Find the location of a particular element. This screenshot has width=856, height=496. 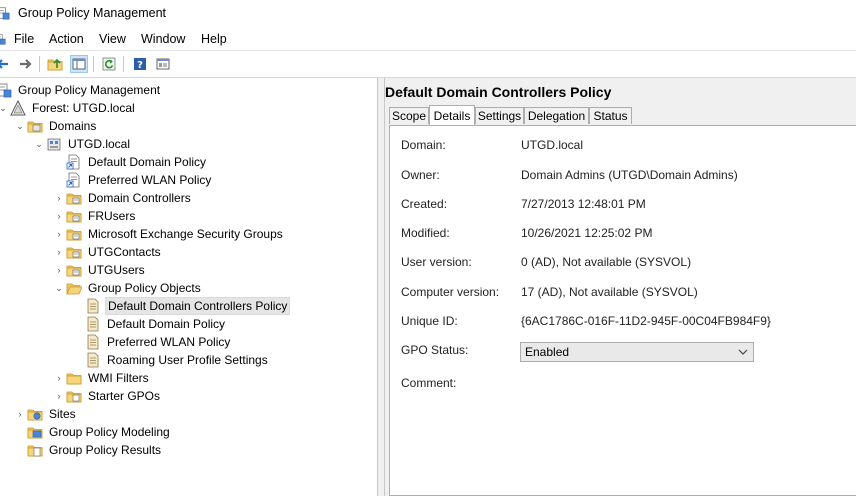

unique-id-value: {6AC1786C-016F-11D2-945F-00C04FB984F9} is located at coordinates (646, 321).